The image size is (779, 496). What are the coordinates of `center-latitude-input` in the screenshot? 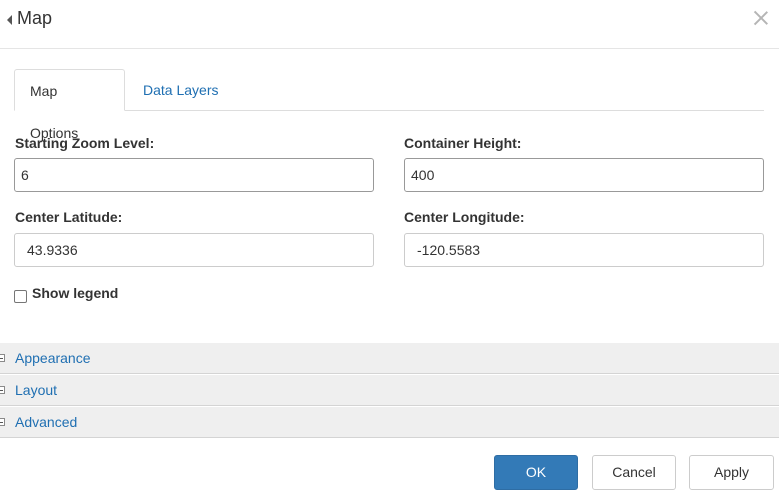 It's located at (194, 250).